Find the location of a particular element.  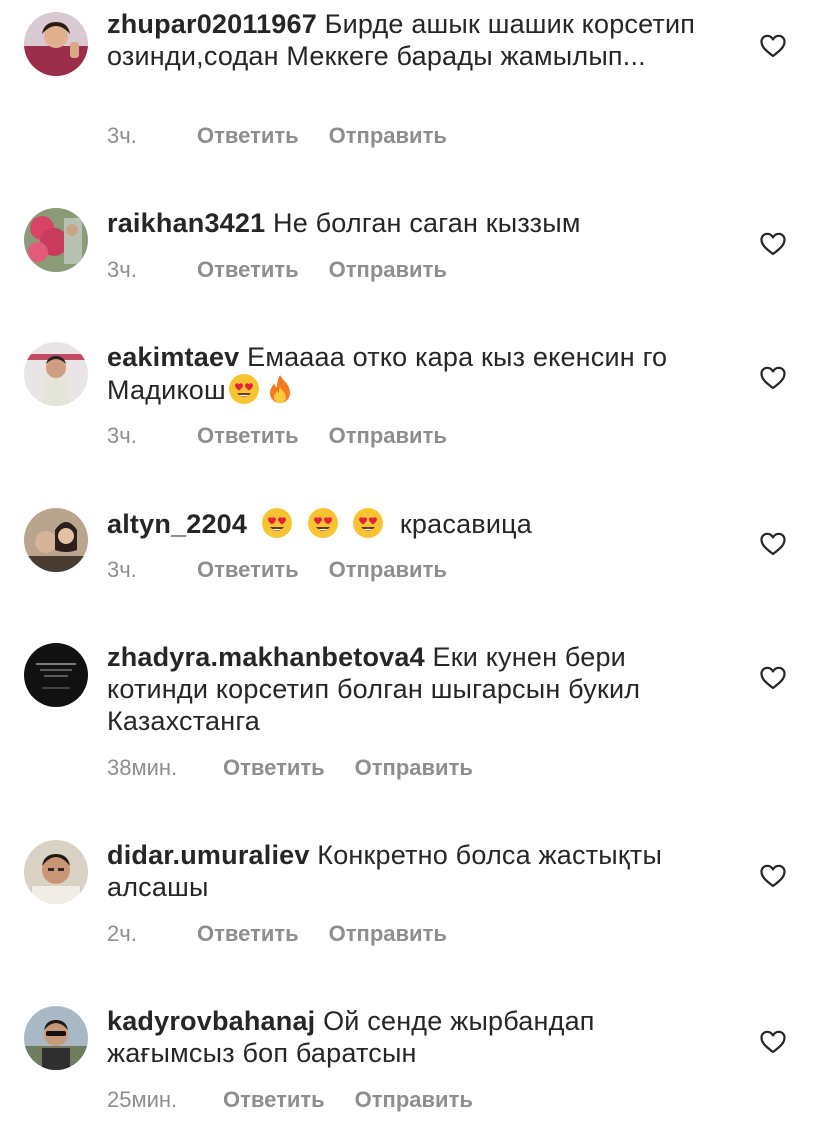

comment-body: Не болган саган кыззым is located at coordinates (427, 223).